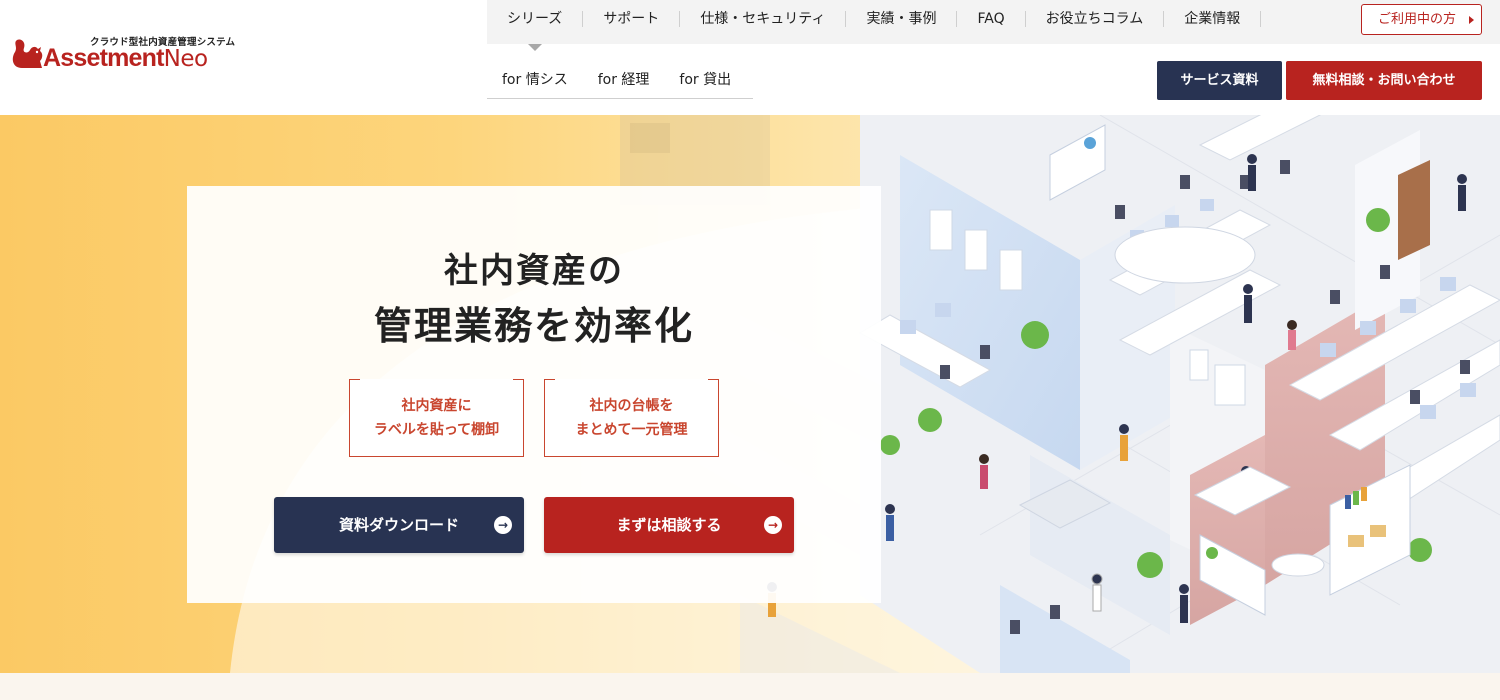 The width and height of the screenshot is (1500, 700). Describe the element at coordinates (763, 19) in the screenshot. I see `nav-item-spec-security: 仕様・セキュリティ` at that location.